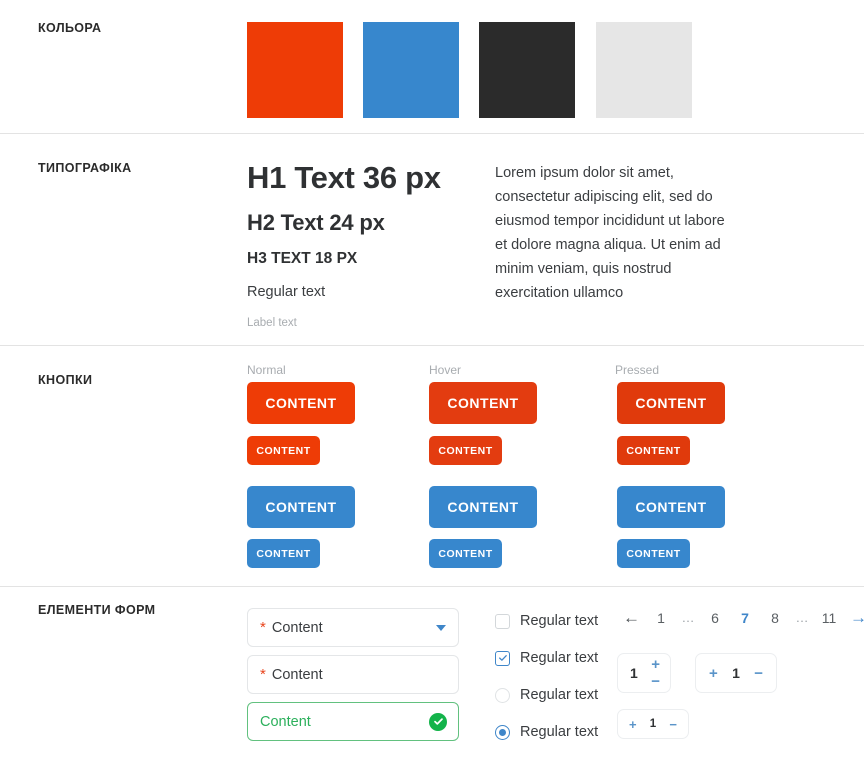 This screenshot has height=775, width=864. What do you see at coordinates (502, 621) in the screenshot?
I see `checkbox-unchecked-icon` at bounding box center [502, 621].